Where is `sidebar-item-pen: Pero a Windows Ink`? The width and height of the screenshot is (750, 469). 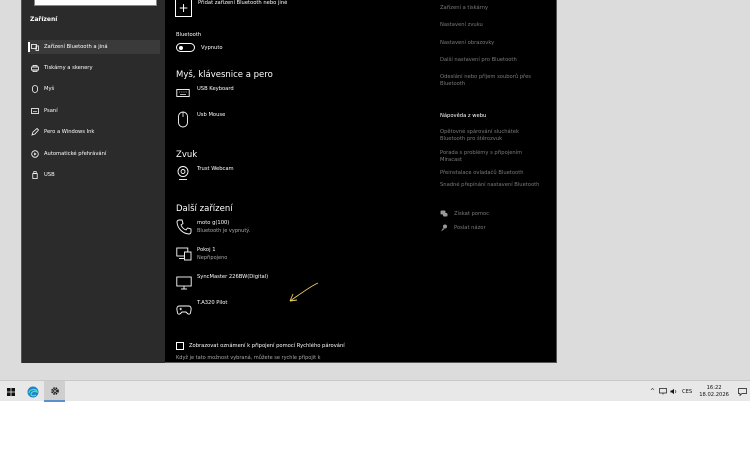
sidebar-item-pen: Pero a Windows Ink is located at coordinates (94, 132).